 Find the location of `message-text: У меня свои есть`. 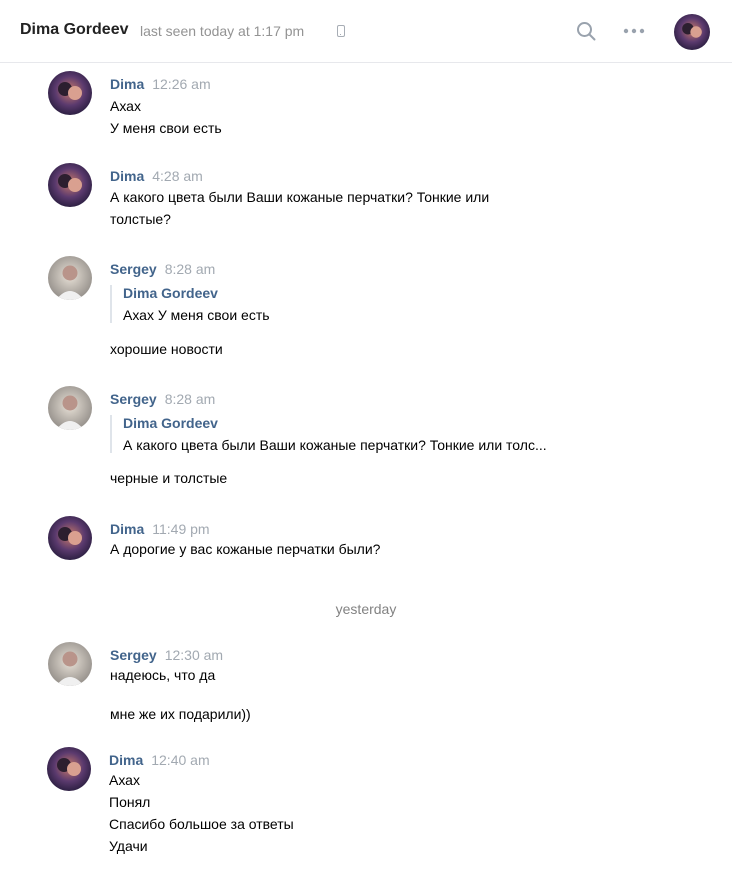

message-text: У меня свои есть is located at coordinates (166, 128).